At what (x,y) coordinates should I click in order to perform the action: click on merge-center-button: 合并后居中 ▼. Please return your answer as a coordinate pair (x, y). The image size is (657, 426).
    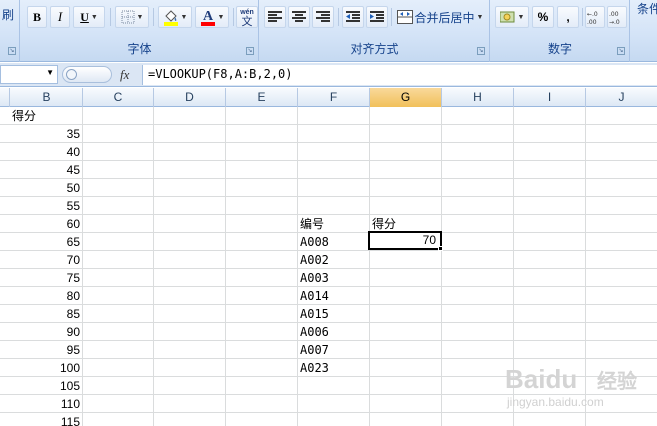
    Looking at the image, I should click on (440, 17).